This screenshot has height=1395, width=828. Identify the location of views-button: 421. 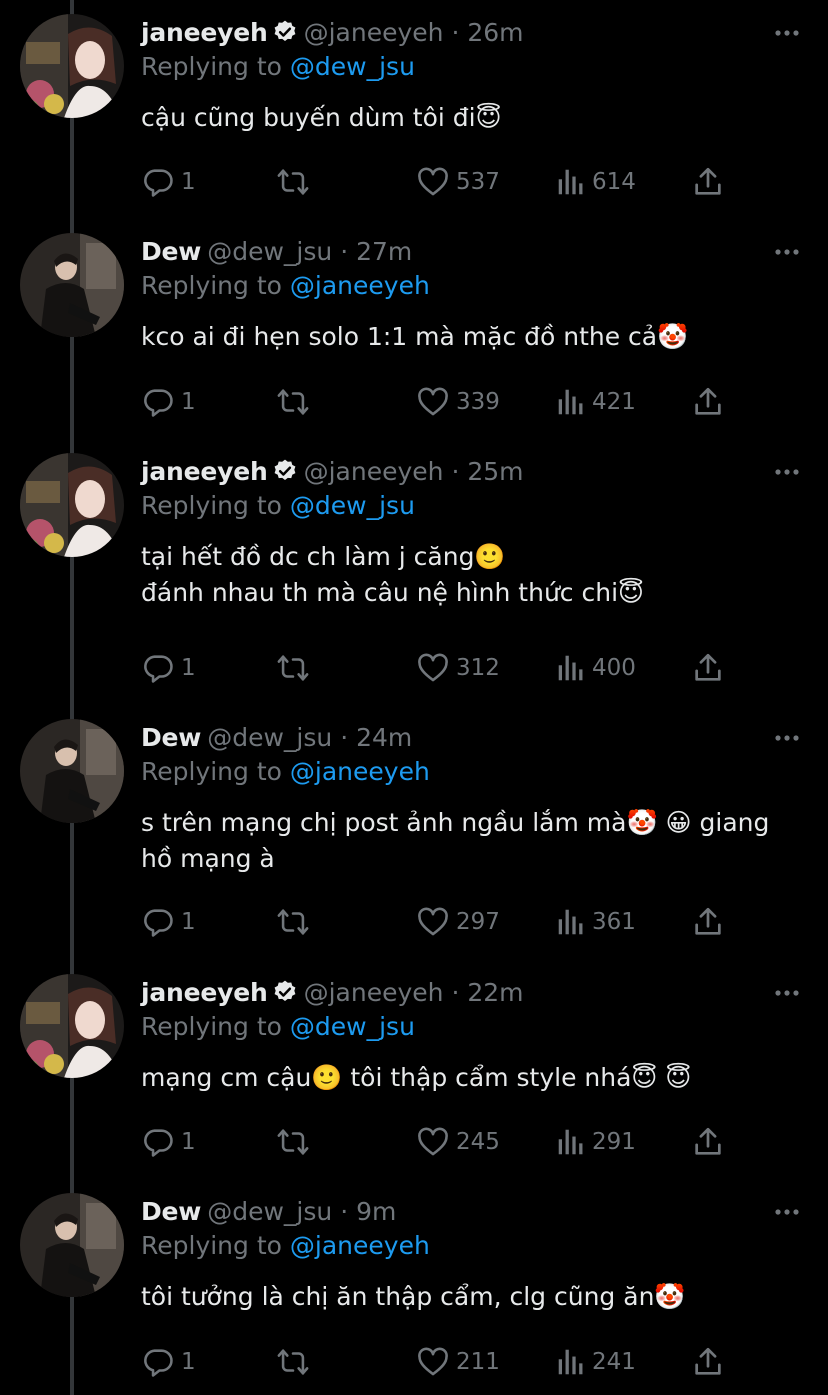
(596, 402).